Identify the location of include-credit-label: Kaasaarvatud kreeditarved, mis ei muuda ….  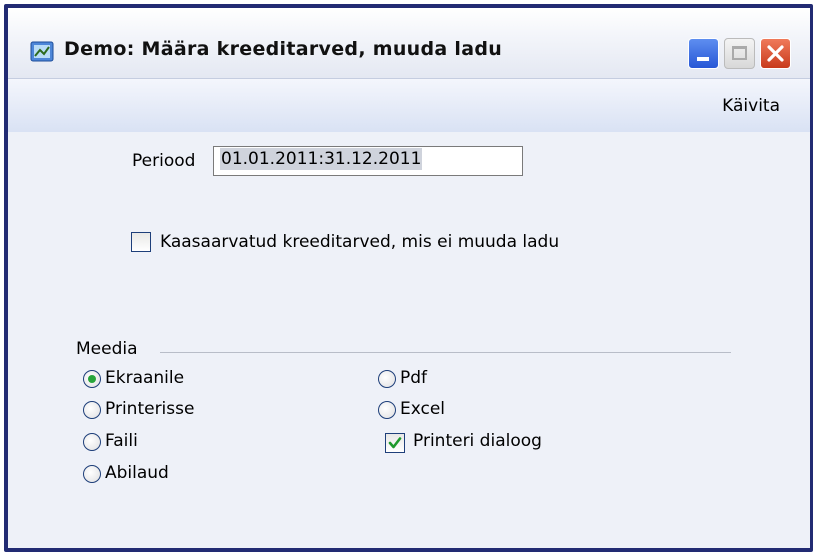
(359, 242).